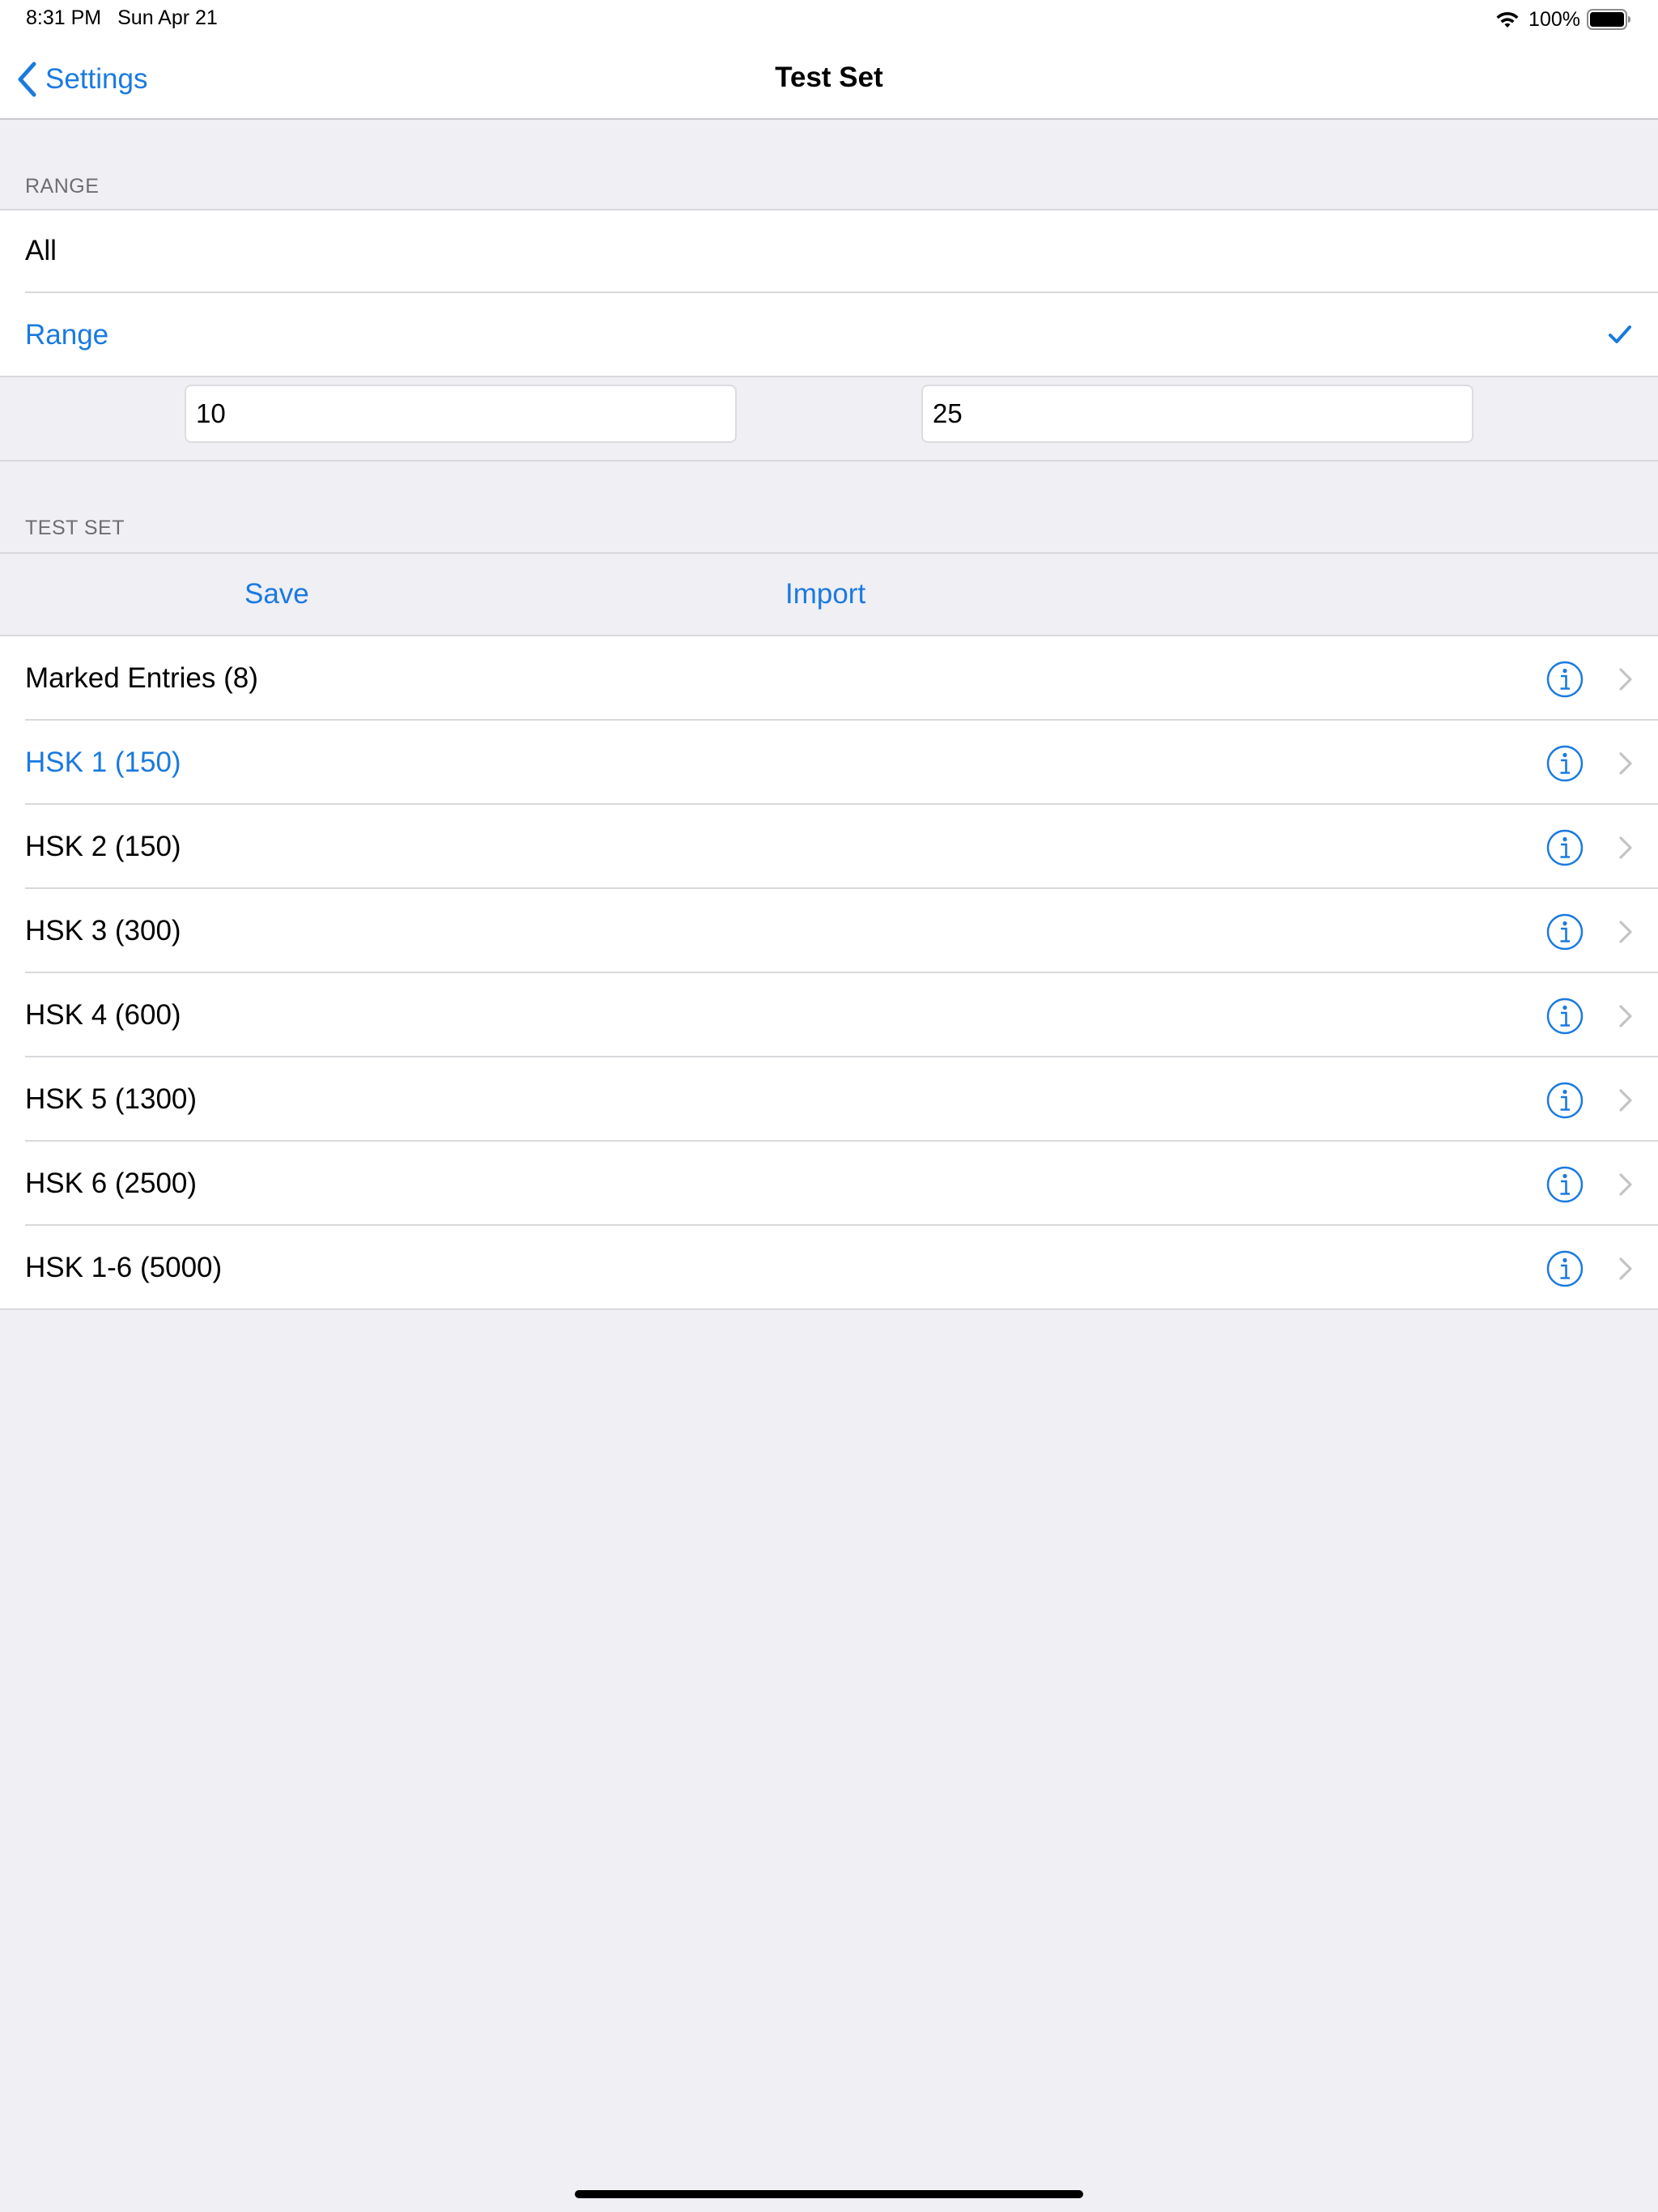 The image size is (1658, 2212). What do you see at coordinates (1197, 414) in the screenshot?
I see `range-to-field` at bounding box center [1197, 414].